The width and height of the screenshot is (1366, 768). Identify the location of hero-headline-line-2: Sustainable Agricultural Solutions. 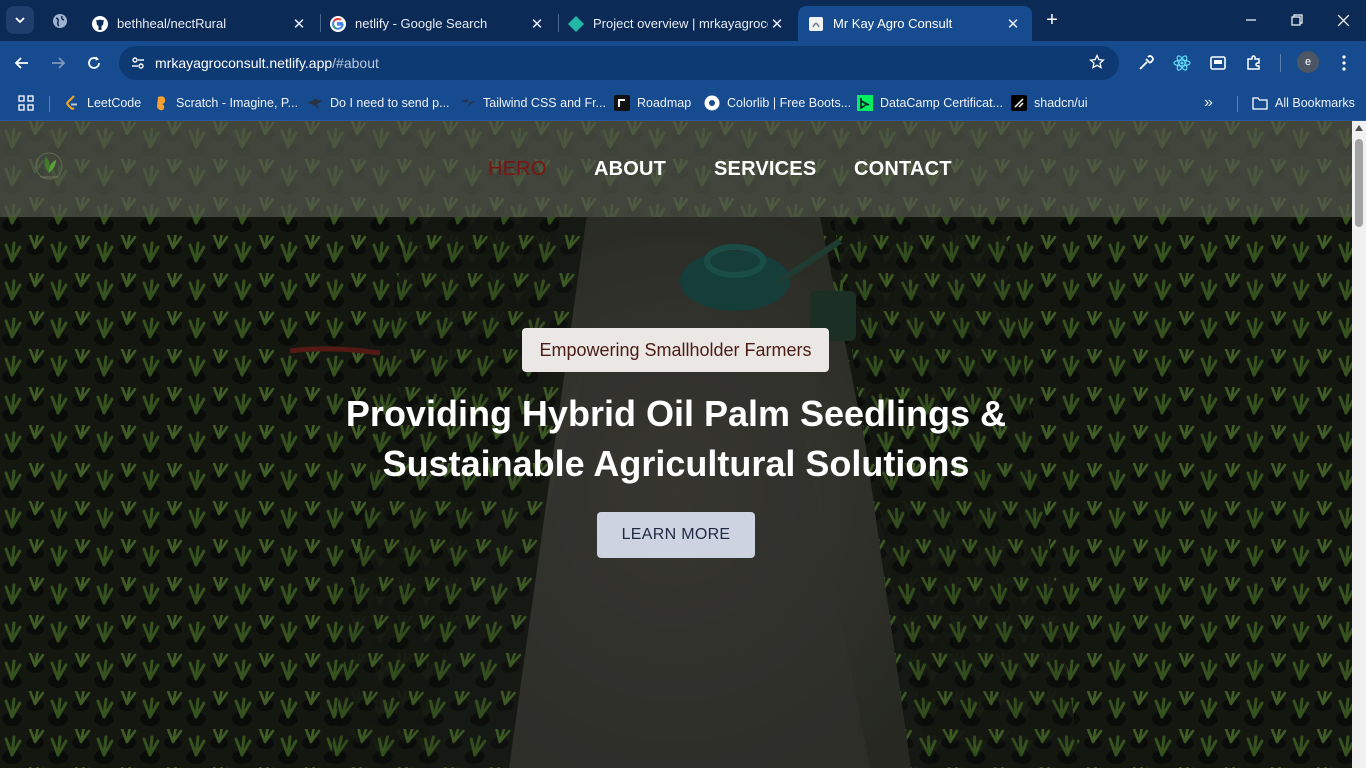
(676, 463).